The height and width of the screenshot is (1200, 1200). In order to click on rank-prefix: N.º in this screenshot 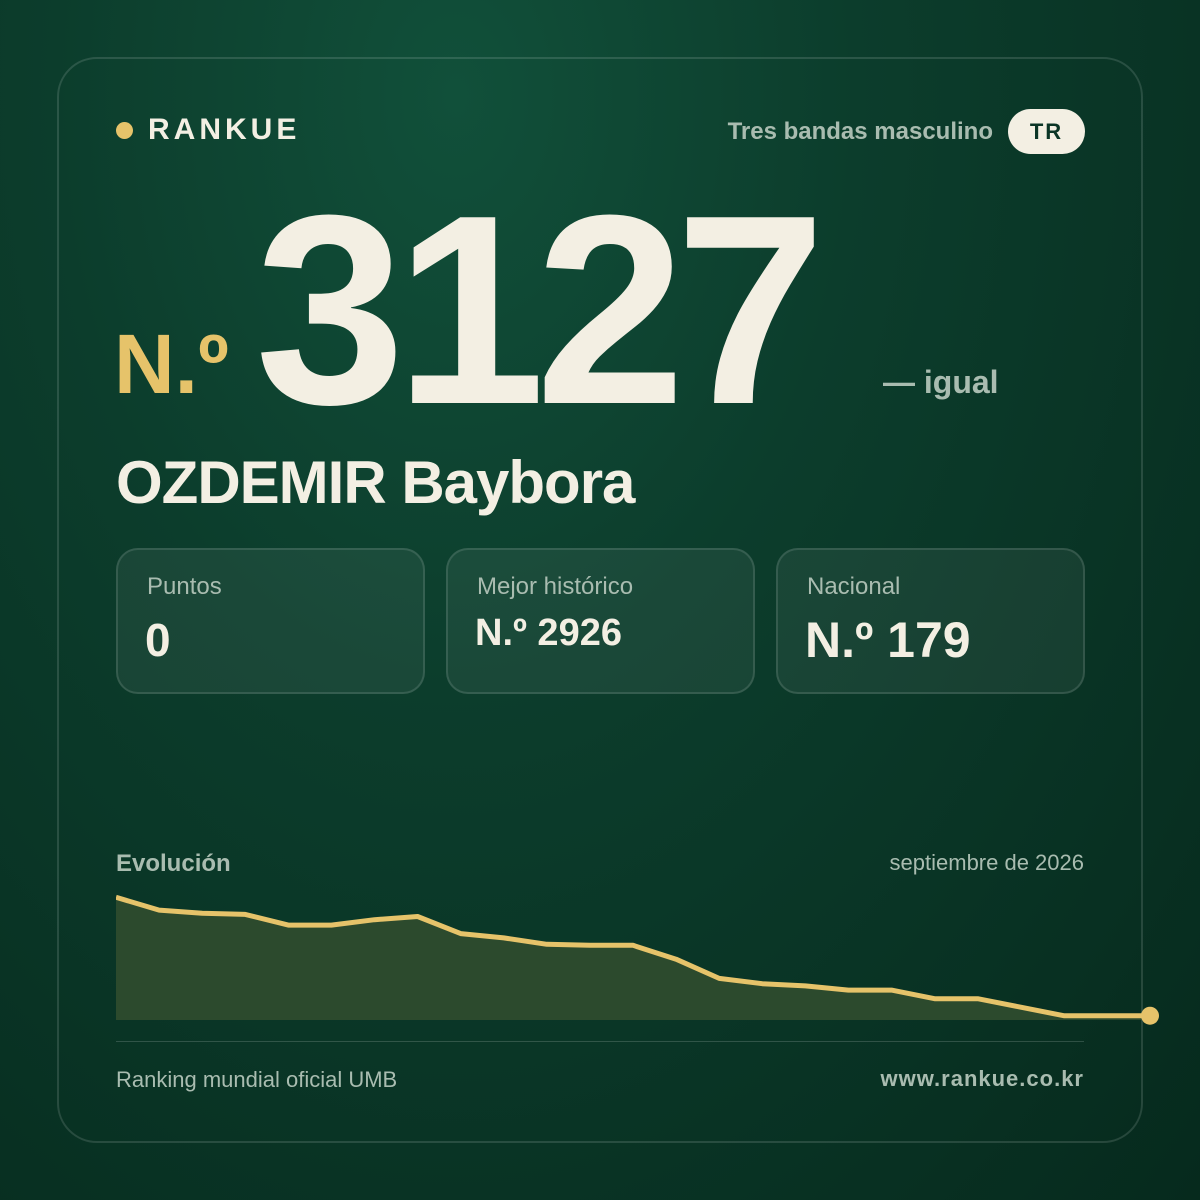, I will do `click(171, 364)`.